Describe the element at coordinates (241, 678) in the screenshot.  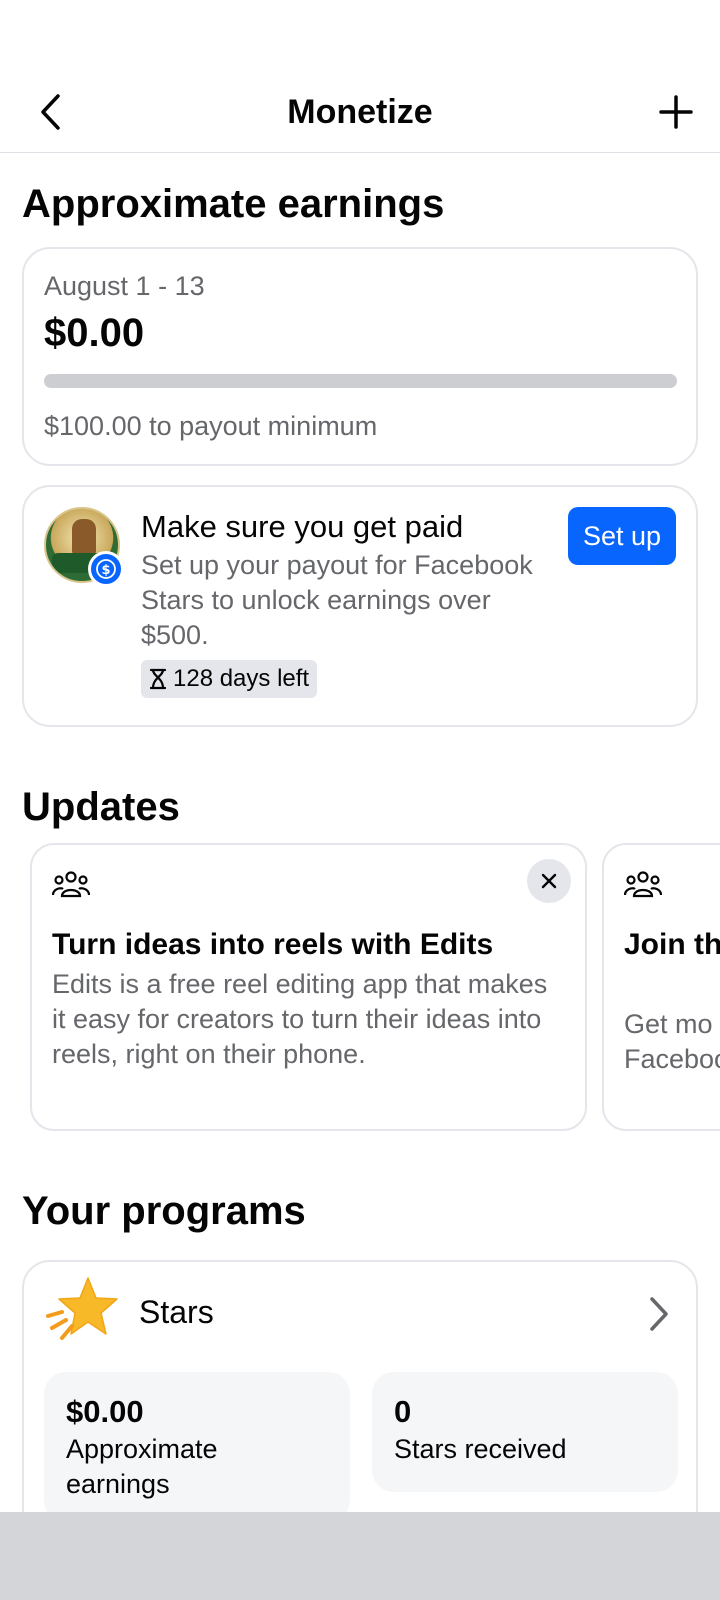
I see `days-left-text: 128 days left` at that location.